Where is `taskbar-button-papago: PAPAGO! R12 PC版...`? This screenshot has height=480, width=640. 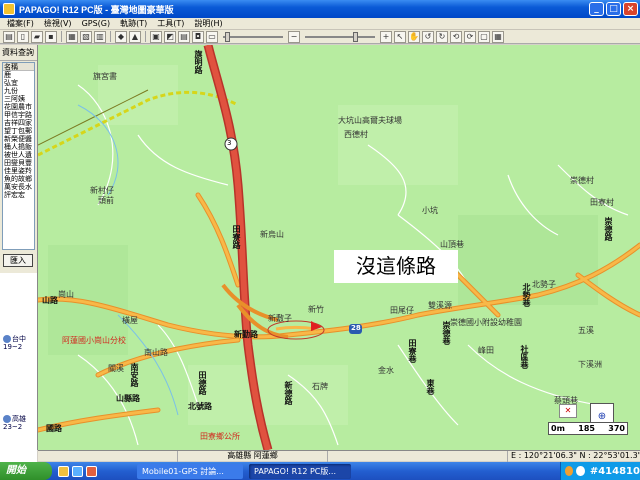
taskbar-button-papago: PAPAGO! R12 PC版... is located at coordinates (300, 471).